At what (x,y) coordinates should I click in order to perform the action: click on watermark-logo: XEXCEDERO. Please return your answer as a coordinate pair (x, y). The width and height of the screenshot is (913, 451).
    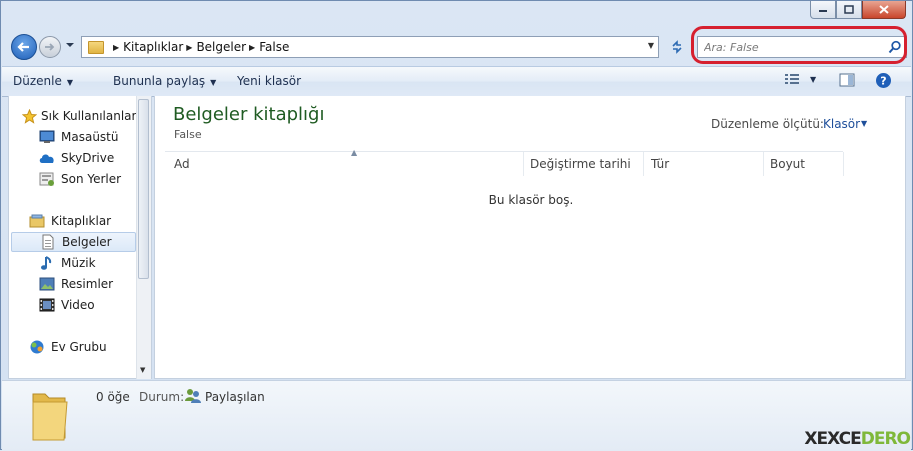
    Looking at the image, I should click on (857, 439).